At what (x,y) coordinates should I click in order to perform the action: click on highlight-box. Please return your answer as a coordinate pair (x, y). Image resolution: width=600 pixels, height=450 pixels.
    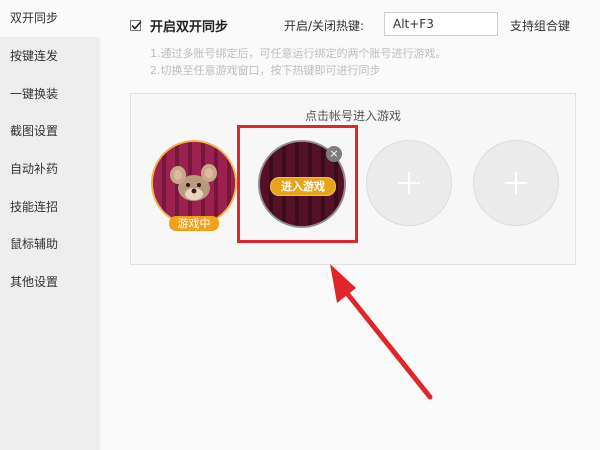
    Looking at the image, I should click on (297, 184).